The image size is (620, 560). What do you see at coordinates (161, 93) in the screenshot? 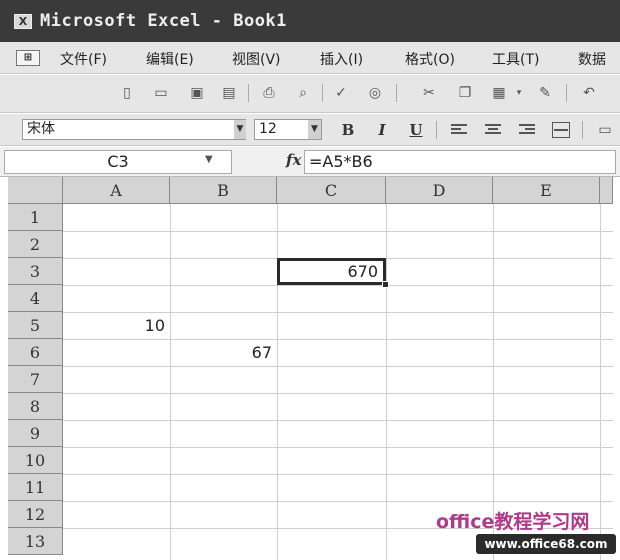
I see `open-icon: ▭` at bounding box center [161, 93].